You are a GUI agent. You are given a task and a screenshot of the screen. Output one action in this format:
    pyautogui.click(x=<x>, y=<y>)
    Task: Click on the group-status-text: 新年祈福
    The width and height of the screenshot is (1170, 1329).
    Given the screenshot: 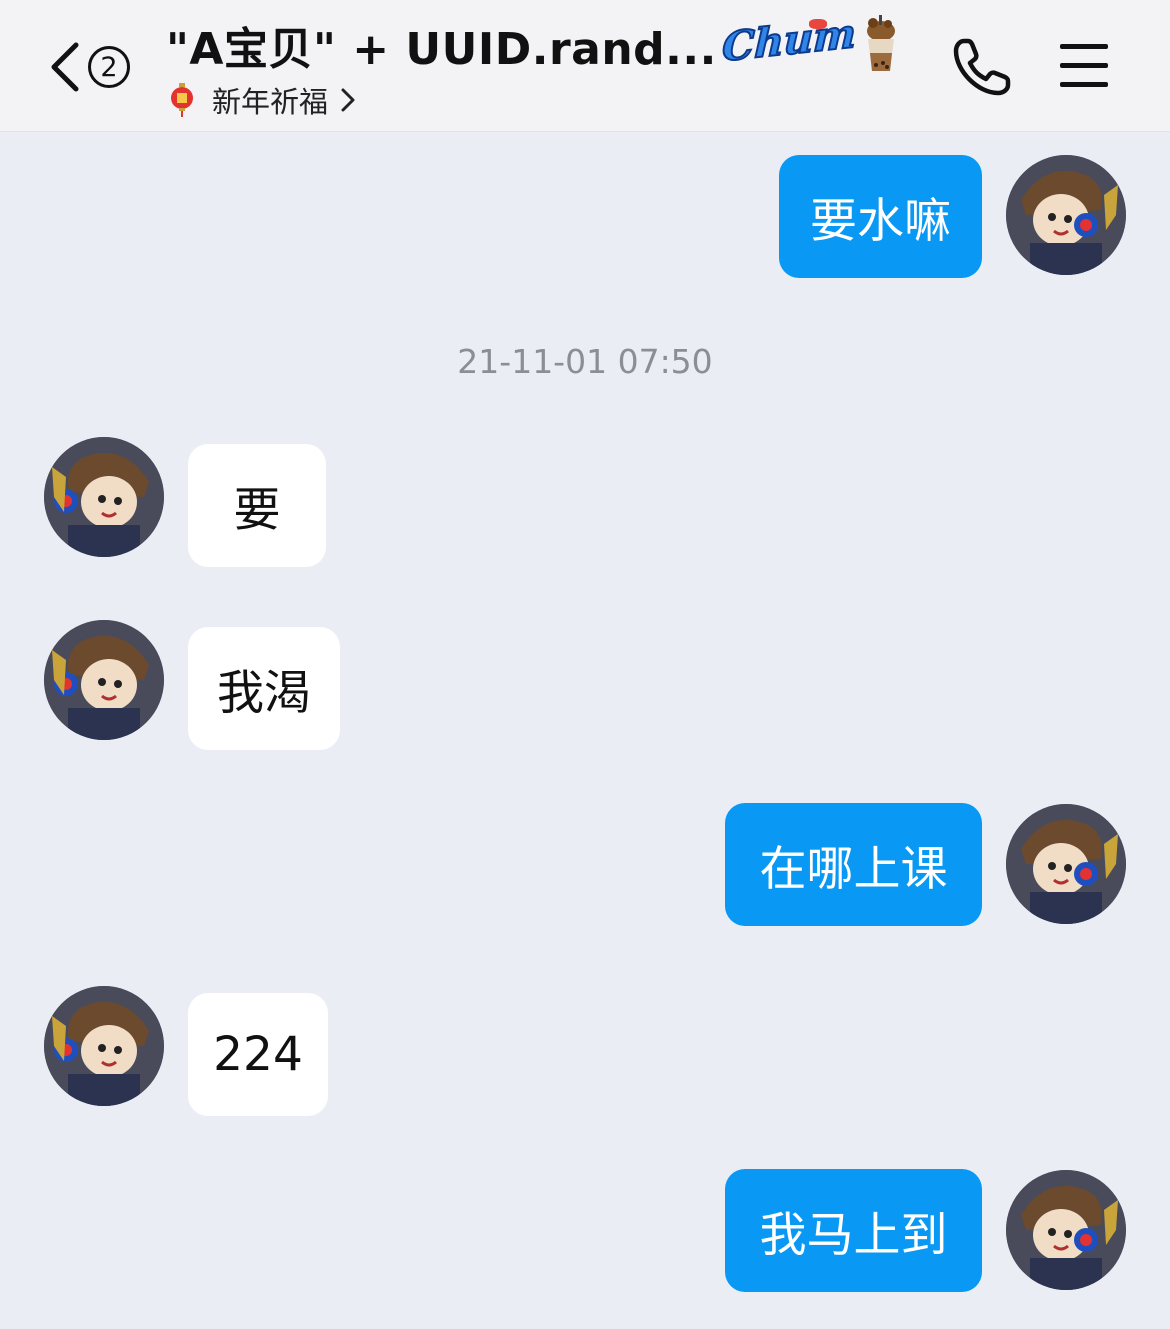 What is the action you would take?
    pyautogui.click(x=270, y=102)
    